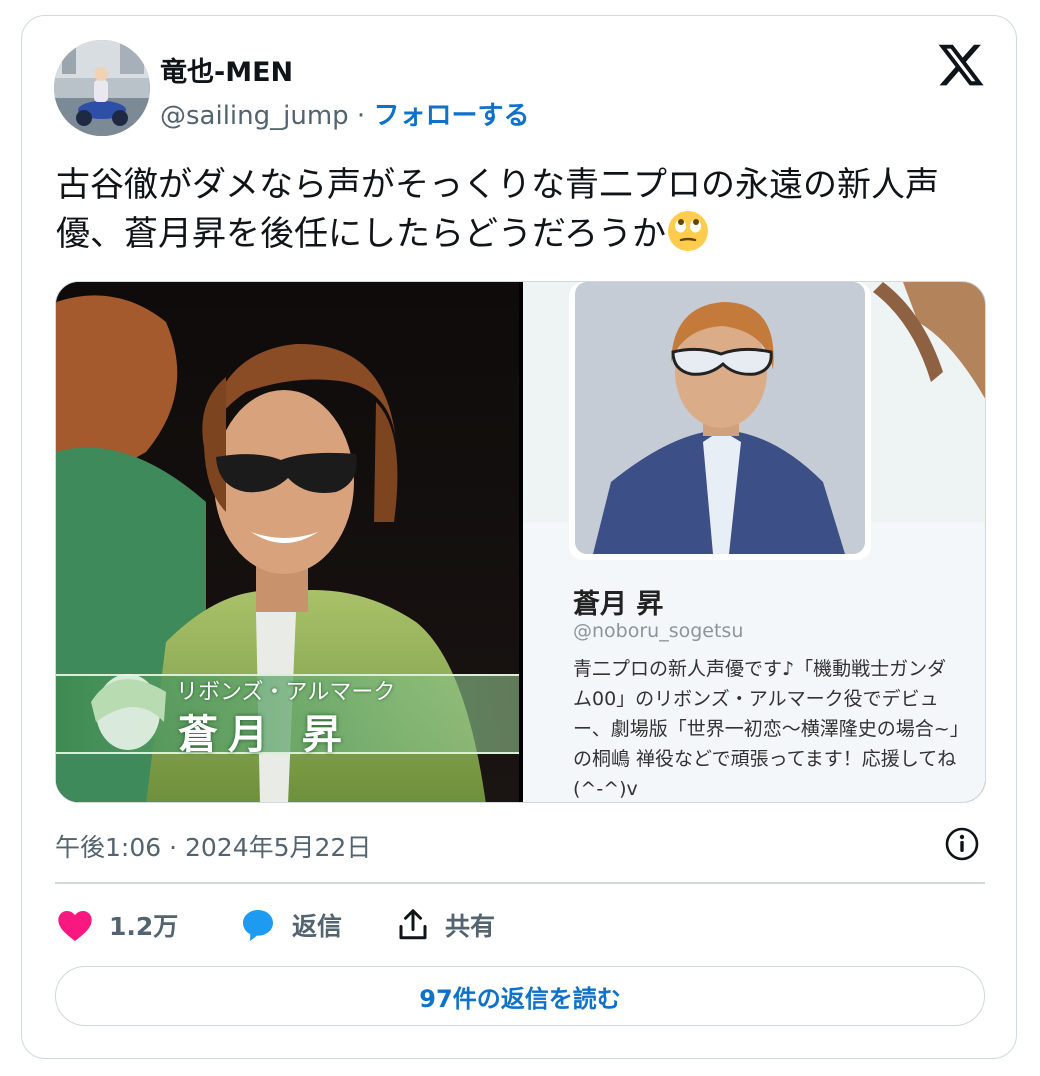 This screenshot has height=1076, width=1040. I want to click on info-icon, so click(962, 844).